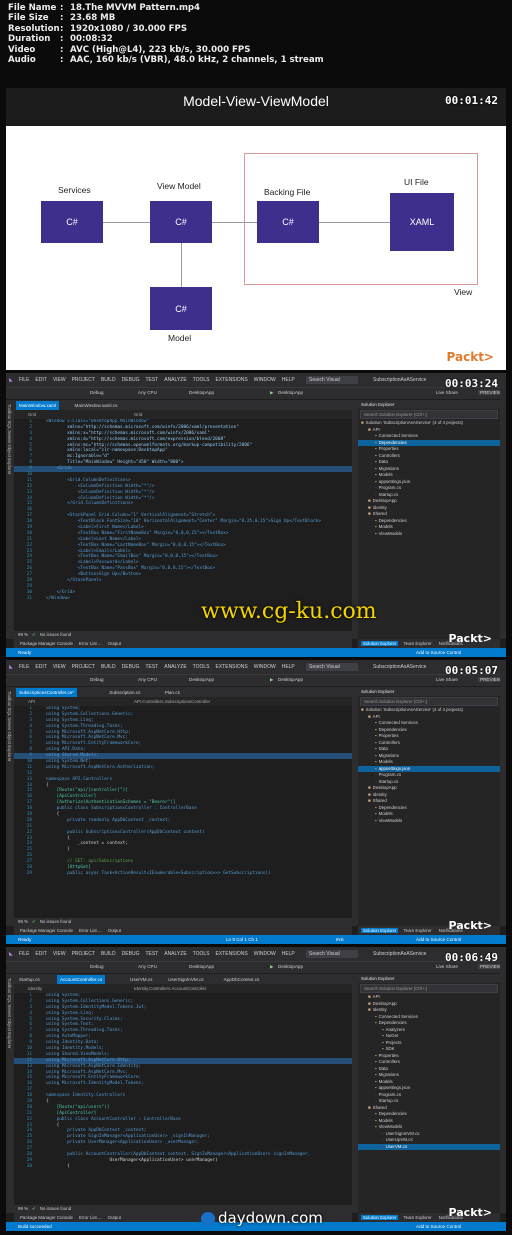 Image resolution: width=512 pixels, height=1235 pixels. I want to click on doc-tab: MainWindow.xaml.cs, so click(96, 405).